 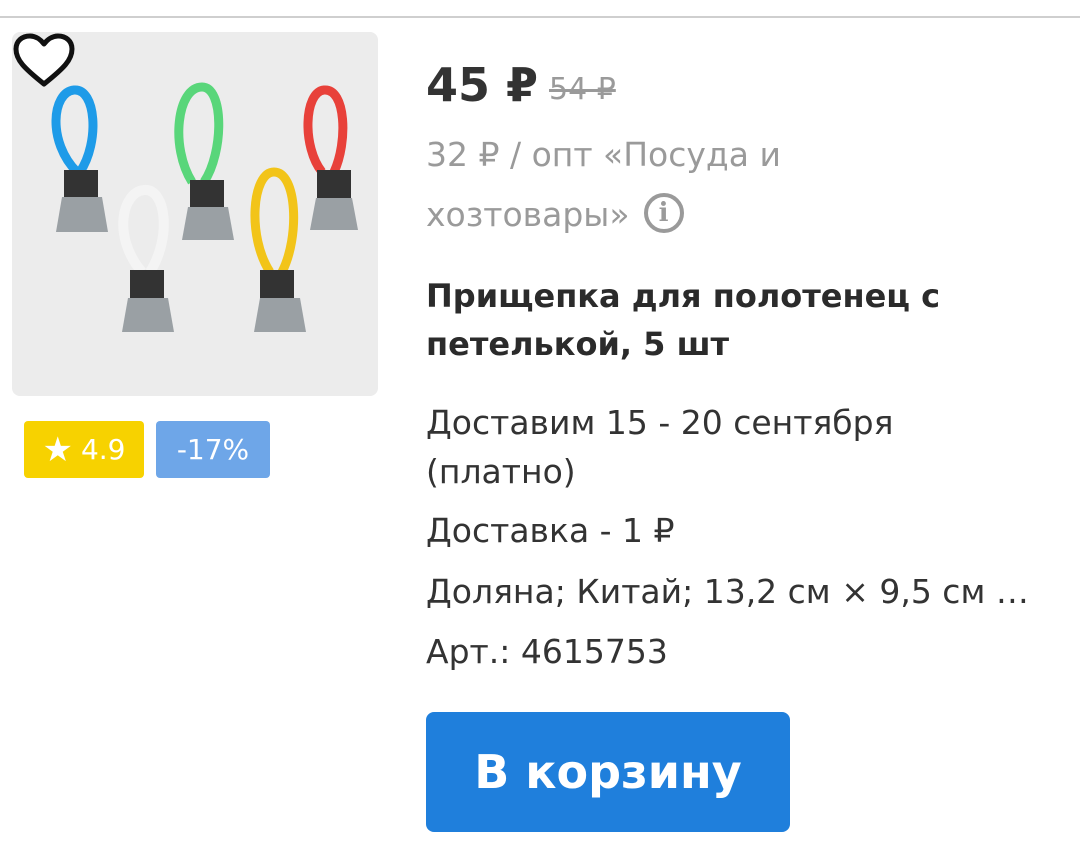 What do you see at coordinates (501, 471) in the screenshot?
I see `delivery-paid-note: (платно)` at bounding box center [501, 471].